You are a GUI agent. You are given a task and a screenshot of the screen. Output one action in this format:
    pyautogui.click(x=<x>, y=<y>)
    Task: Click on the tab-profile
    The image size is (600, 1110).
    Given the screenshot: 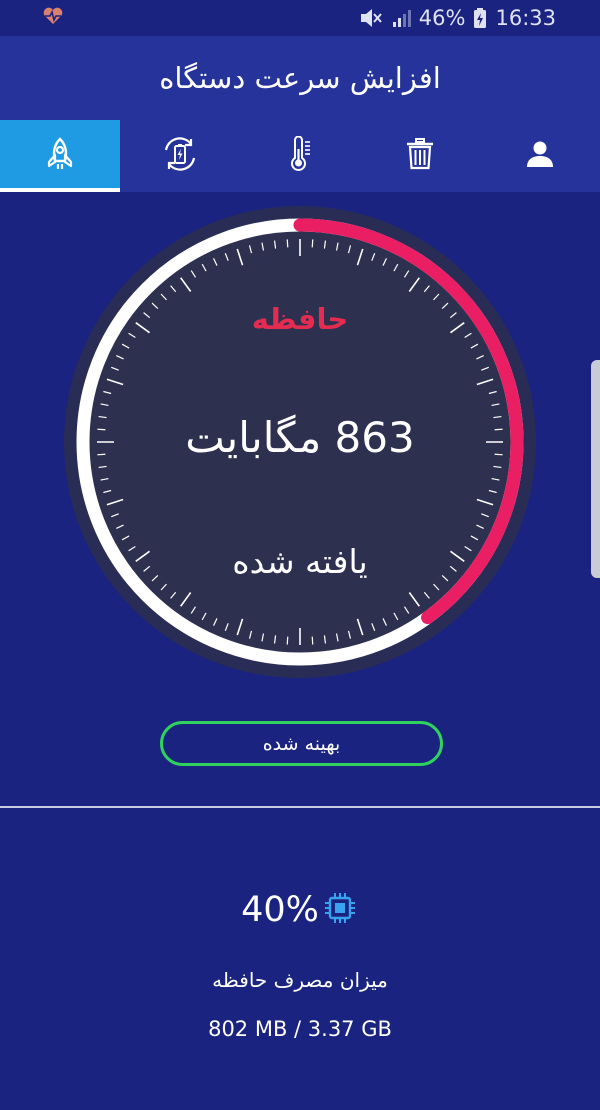 What is the action you would take?
    pyautogui.click(x=540, y=156)
    